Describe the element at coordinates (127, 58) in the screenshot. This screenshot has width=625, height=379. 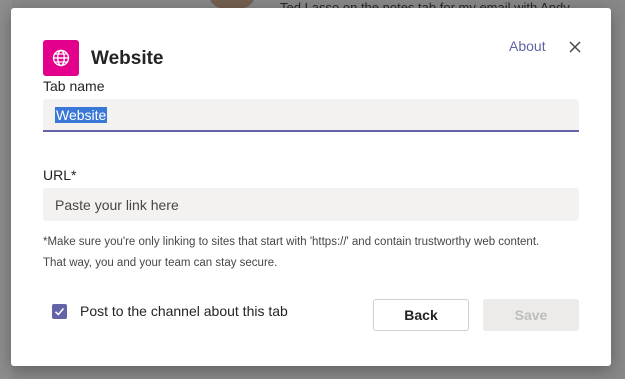
I see `dialog-title: Website` at that location.